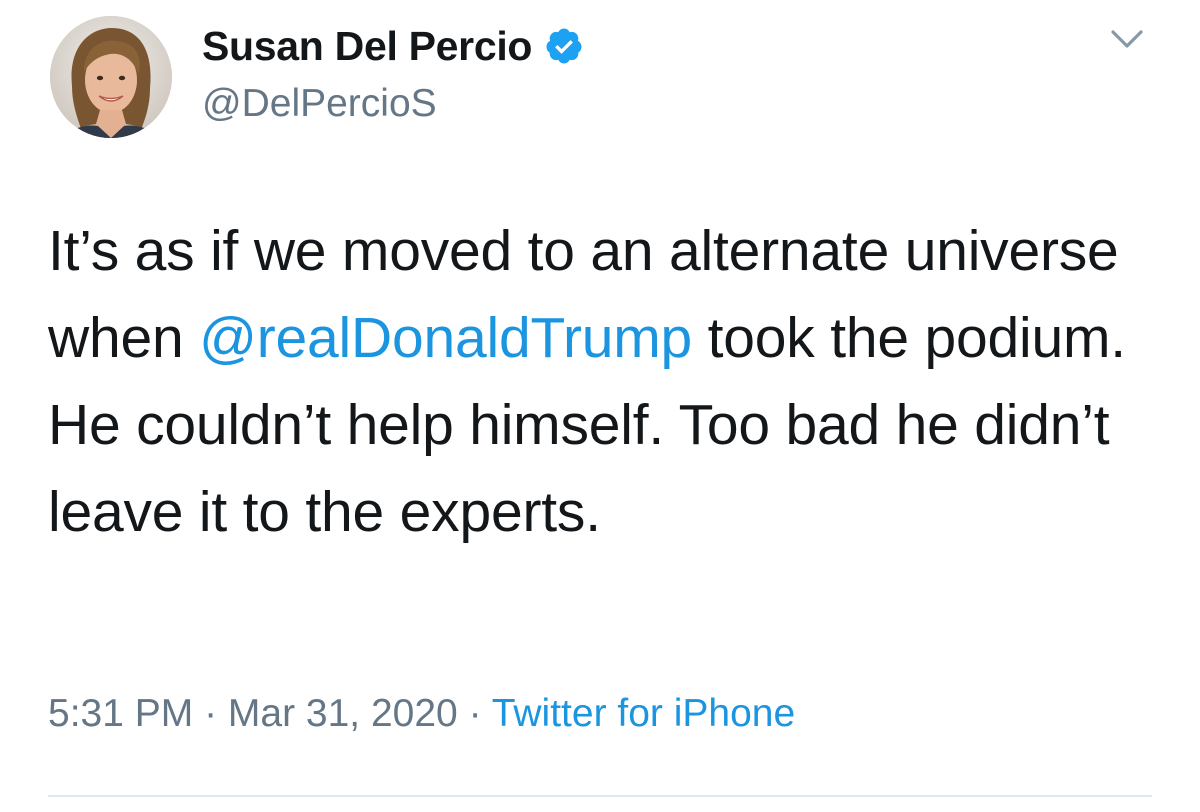 Image resolution: width=1200 pixels, height=812 pixels. What do you see at coordinates (343, 713) in the screenshot?
I see `tweet-date: Mar 31, 2020` at bounding box center [343, 713].